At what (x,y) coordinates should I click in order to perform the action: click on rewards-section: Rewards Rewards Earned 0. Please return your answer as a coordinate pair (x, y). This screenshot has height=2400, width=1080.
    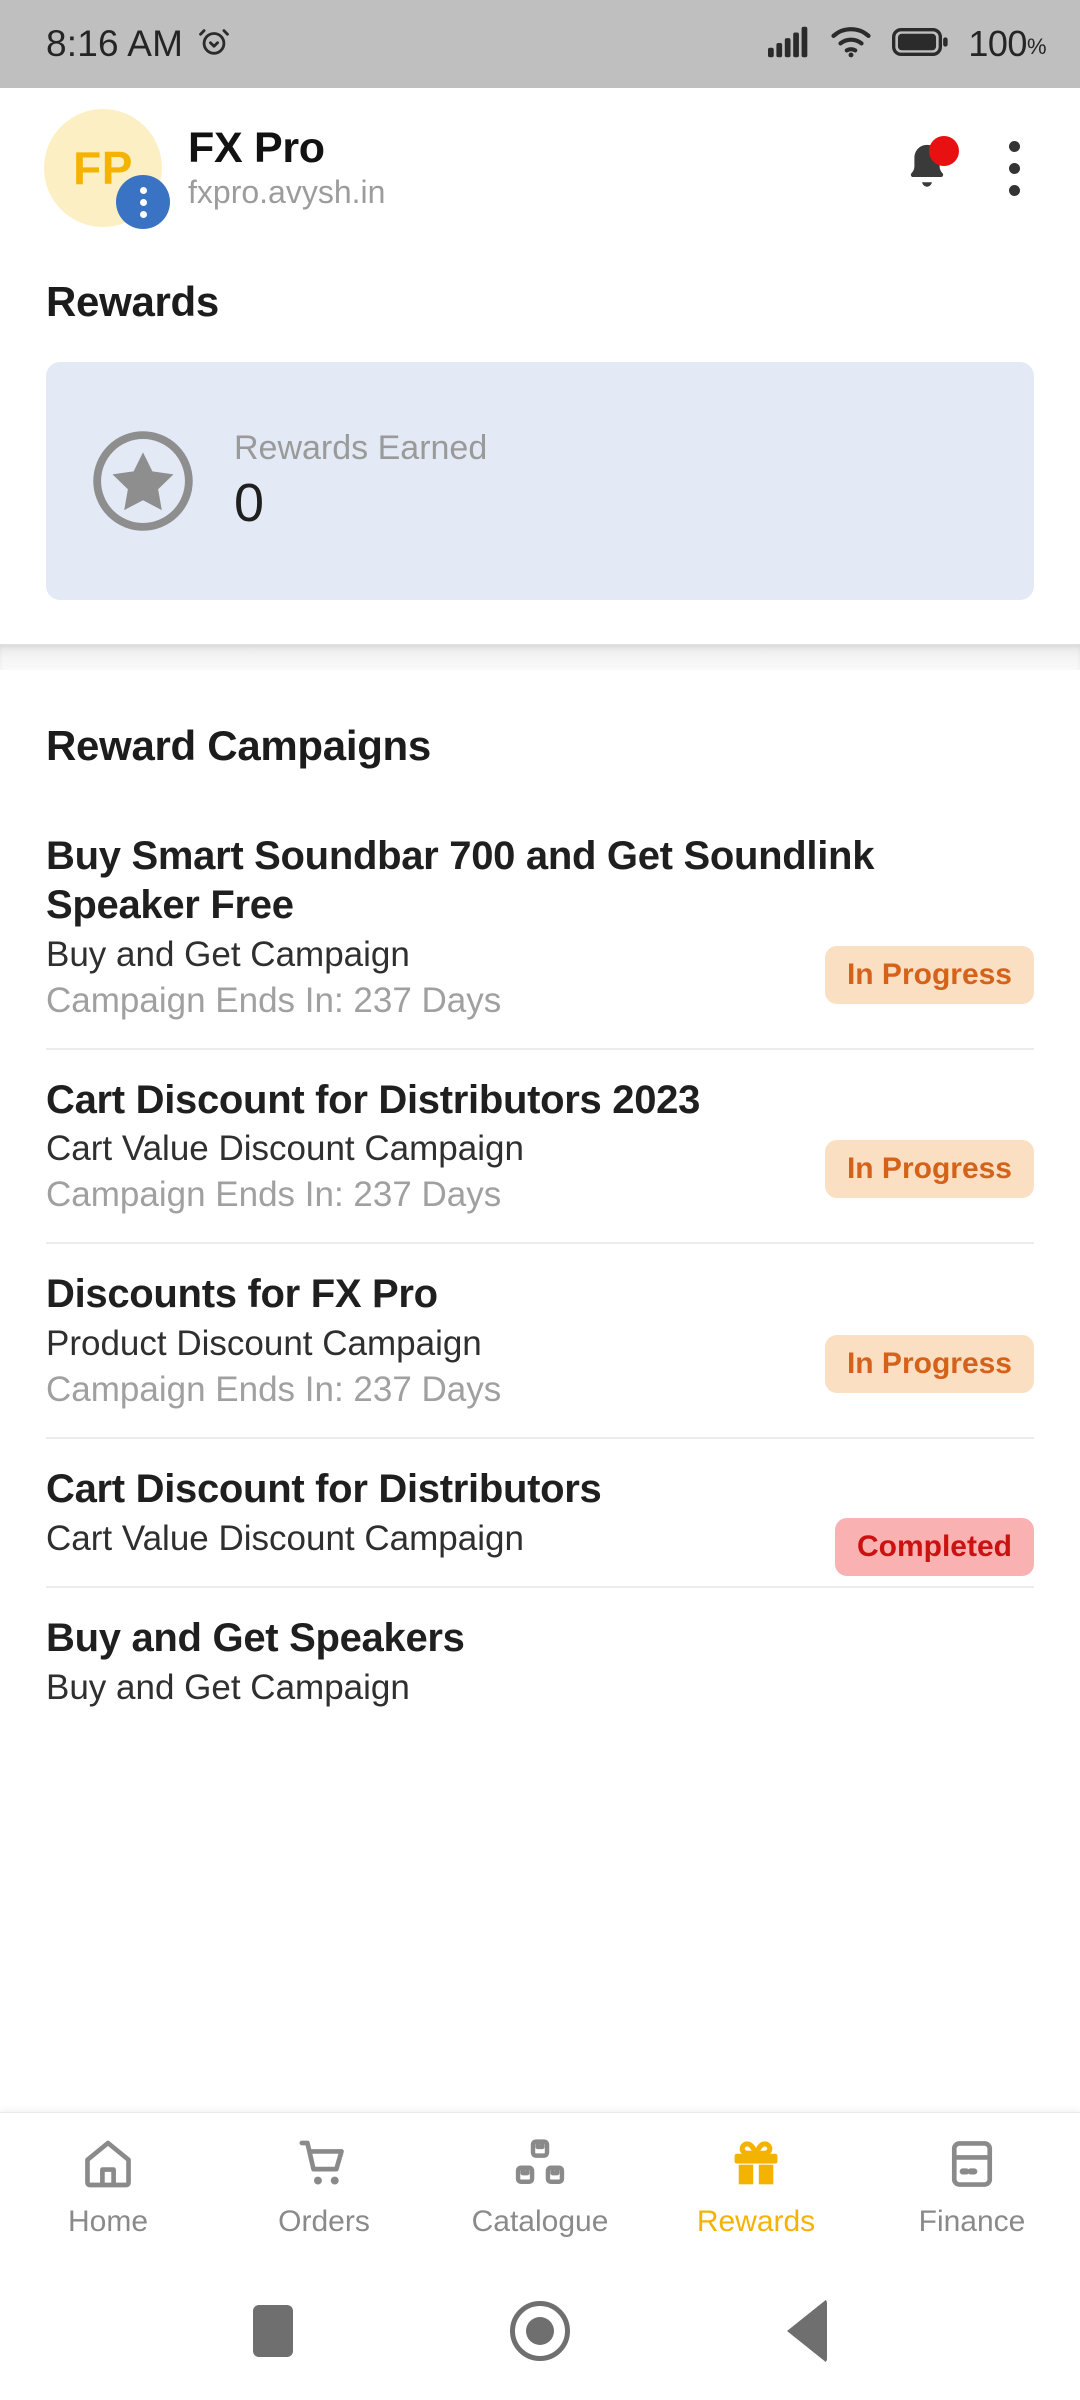
    Looking at the image, I should click on (540, 424).